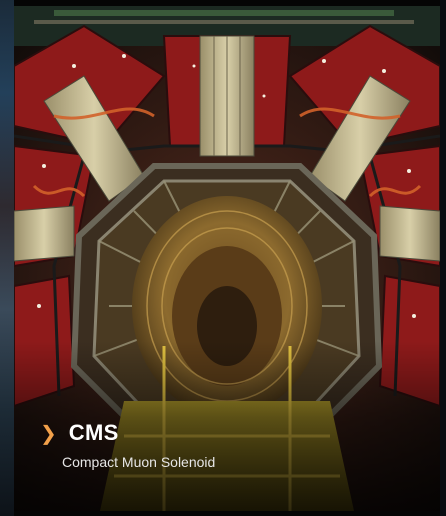 This screenshot has height=516, width=446. What do you see at coordinates (7, 258) in the screenshot?
I see `neighbor-card-edge` at bounding box center [7, 258].